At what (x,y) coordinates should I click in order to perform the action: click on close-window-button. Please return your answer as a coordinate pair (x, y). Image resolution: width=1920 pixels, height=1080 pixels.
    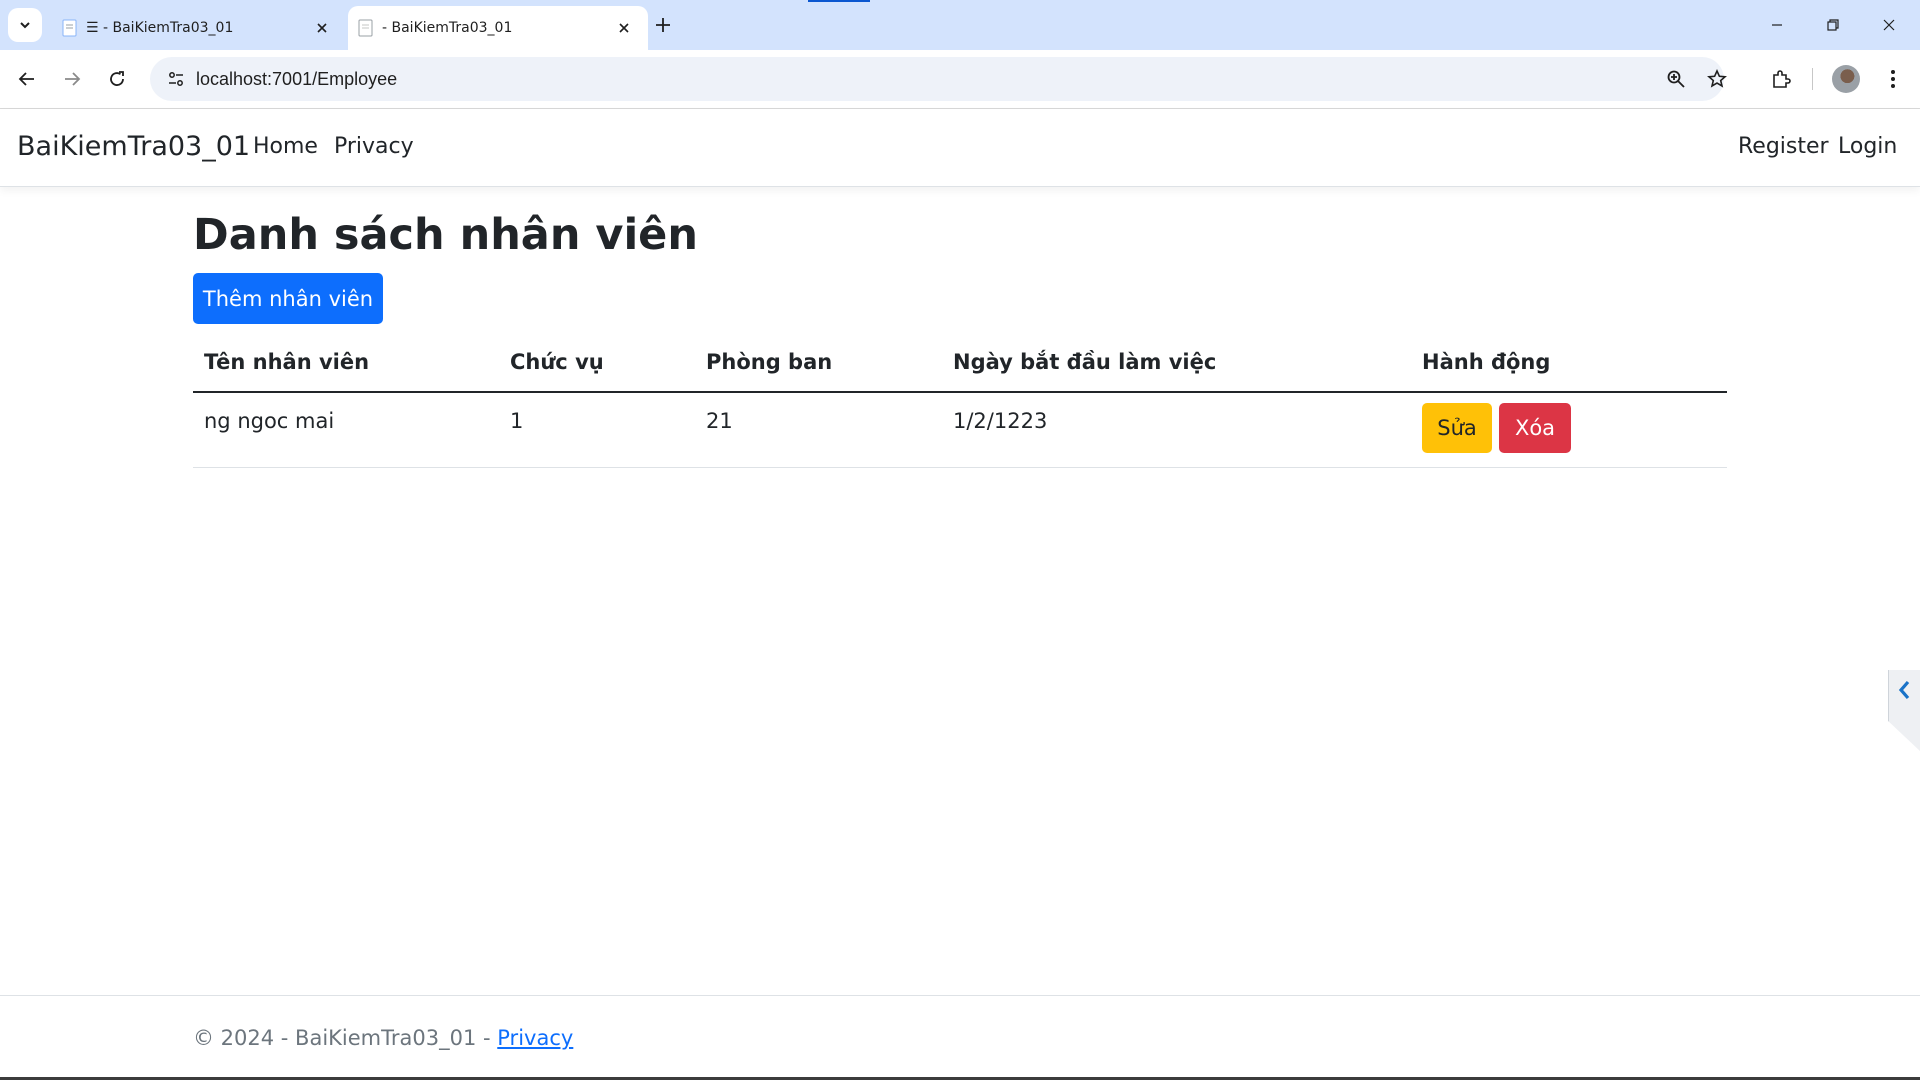
    Looking at the image, I should click on (1889, 25).